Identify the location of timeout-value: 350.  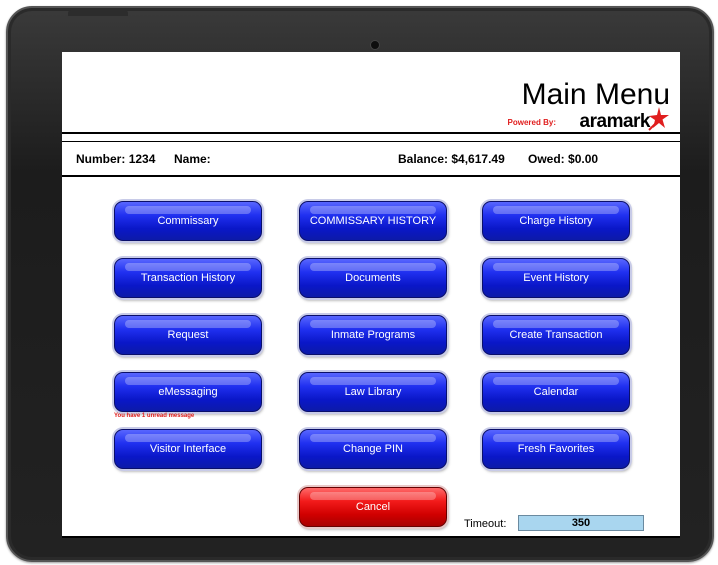
(581, 523).